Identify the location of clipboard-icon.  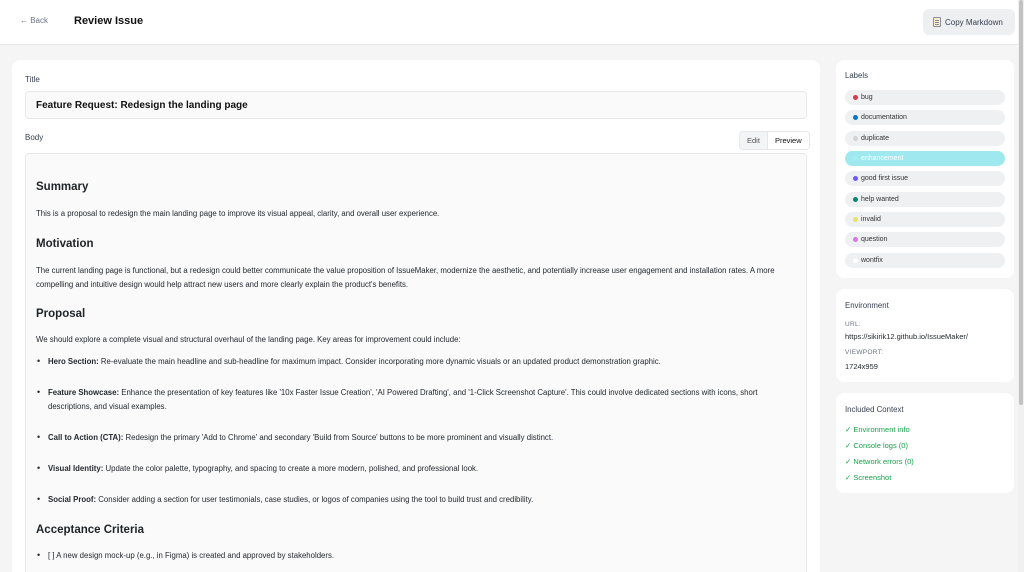
(937, 22).